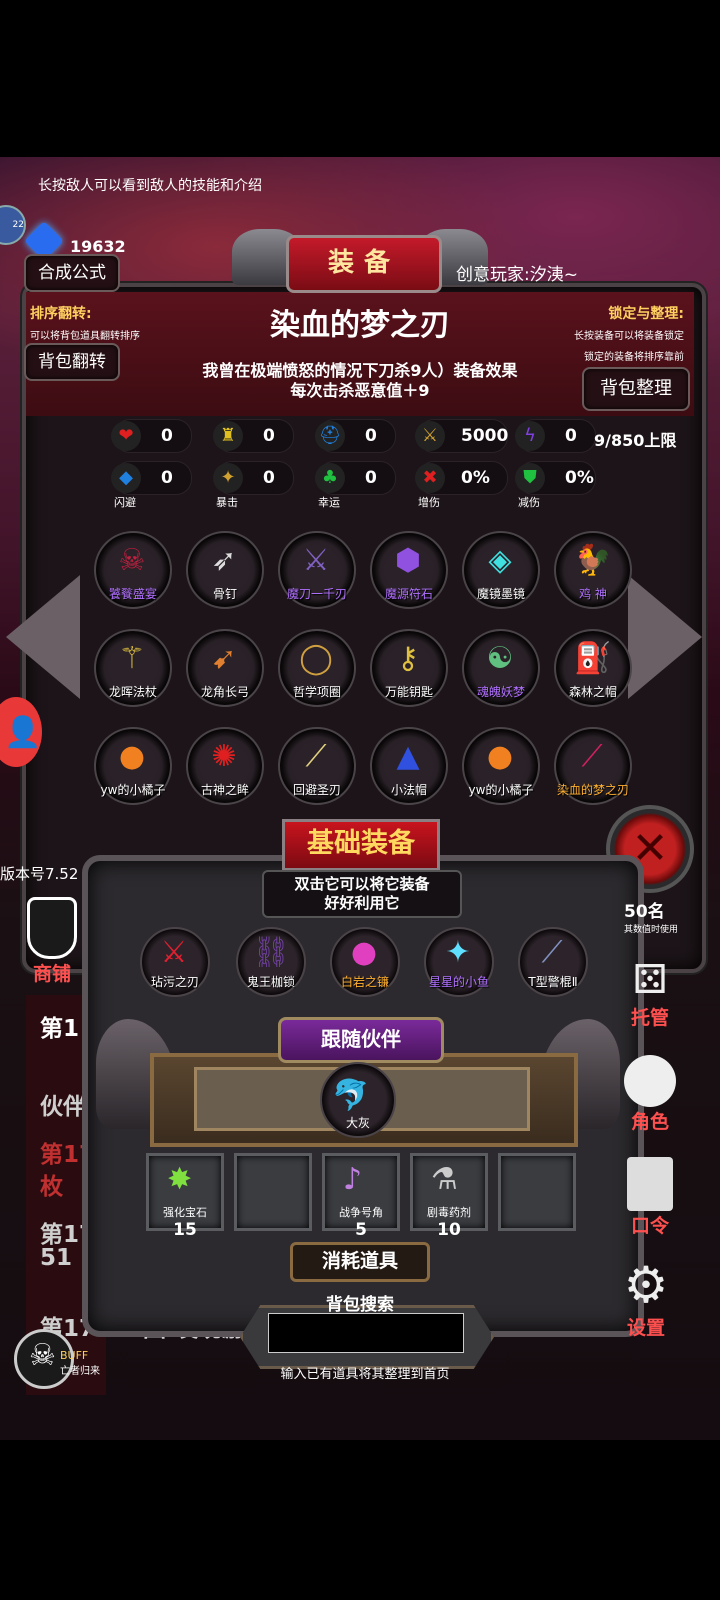  Describe the element at coordinates (225, 570) in the screenshot. I see `equipment-slot: ➶ 骨钉` at that location.